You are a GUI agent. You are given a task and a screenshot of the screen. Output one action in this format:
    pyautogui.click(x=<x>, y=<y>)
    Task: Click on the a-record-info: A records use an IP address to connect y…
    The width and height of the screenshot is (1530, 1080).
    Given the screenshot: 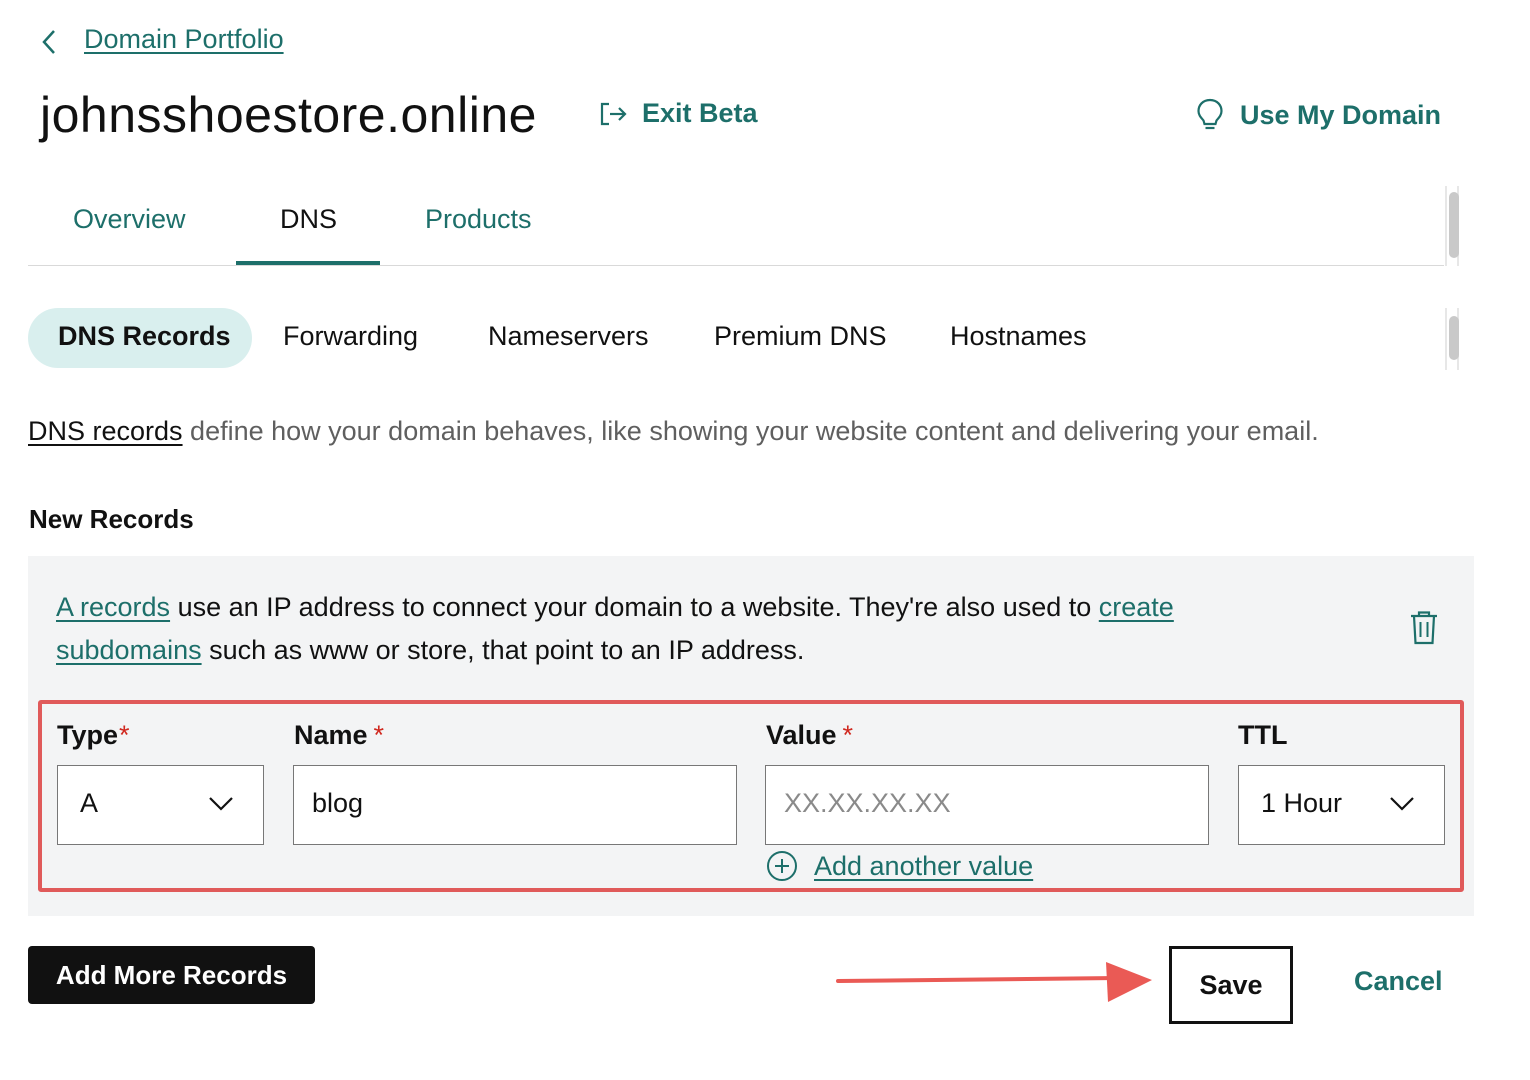 What is the action you would take?
    pyautogui.click(x=686, y=629)
    